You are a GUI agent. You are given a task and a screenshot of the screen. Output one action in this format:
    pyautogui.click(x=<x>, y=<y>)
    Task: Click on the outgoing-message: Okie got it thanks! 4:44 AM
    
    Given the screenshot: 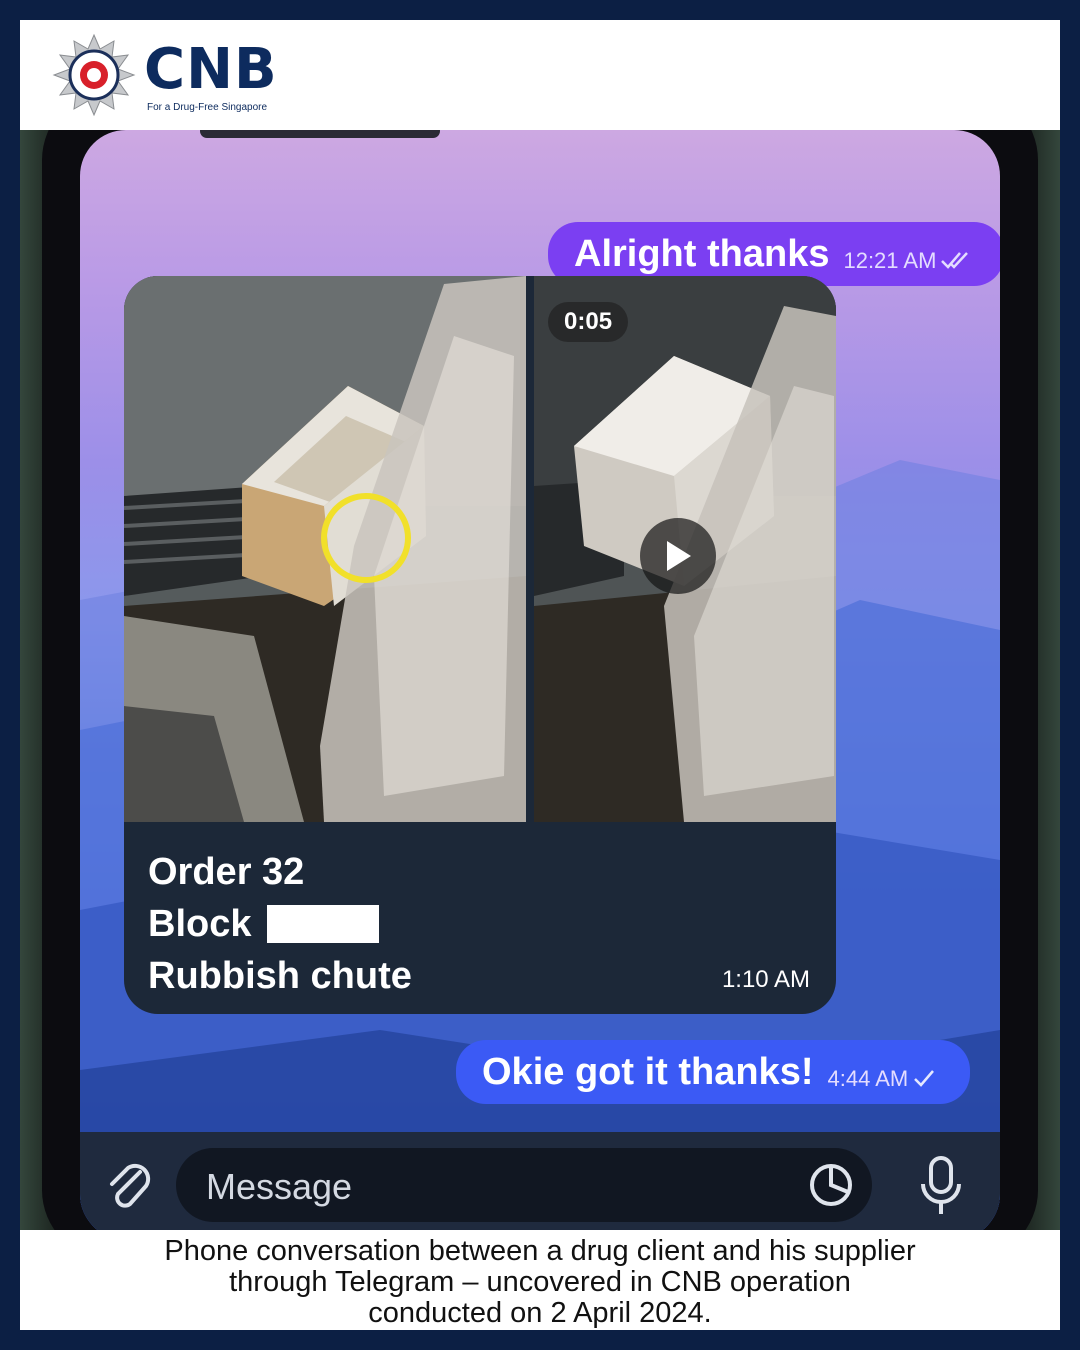 What is the action you would take?
    pyautogui.click(x=713, y=1072)
    